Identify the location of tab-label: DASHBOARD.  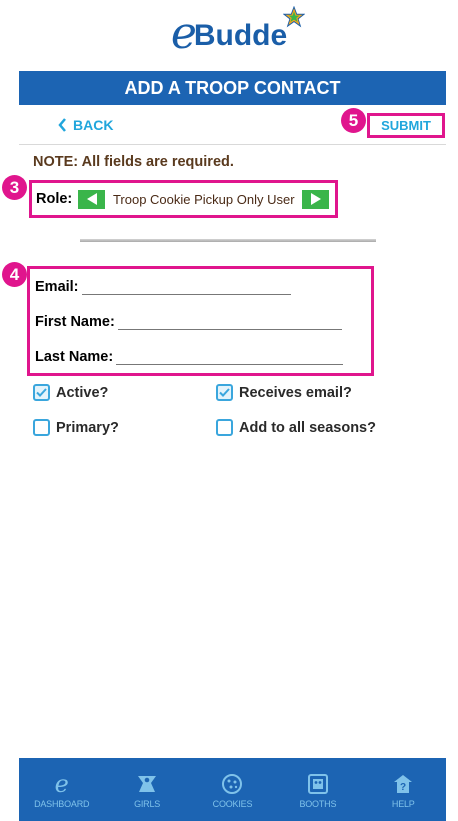
(62, 803).